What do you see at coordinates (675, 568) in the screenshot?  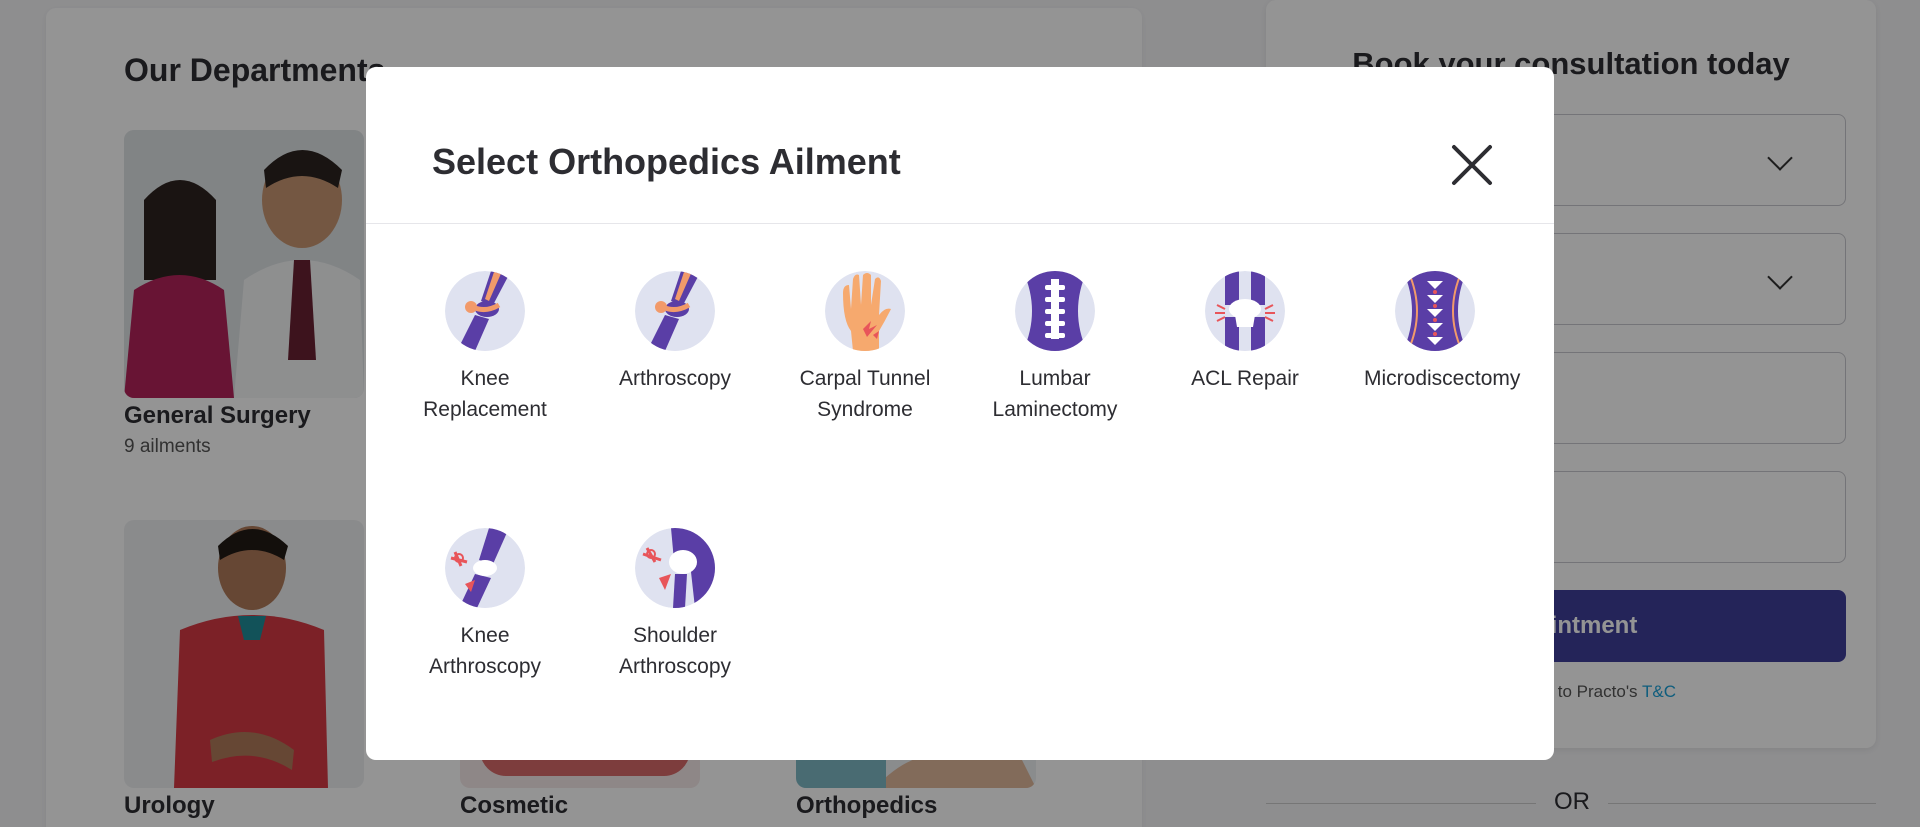 I see `shoulder-scope-icon` at bounding box center [675, 568].